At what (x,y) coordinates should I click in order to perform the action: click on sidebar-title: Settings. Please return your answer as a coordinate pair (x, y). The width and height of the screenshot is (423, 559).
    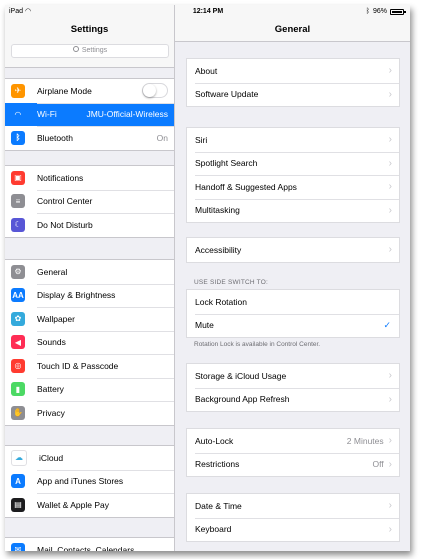
    Looking at the image, I should click on (89, 29).